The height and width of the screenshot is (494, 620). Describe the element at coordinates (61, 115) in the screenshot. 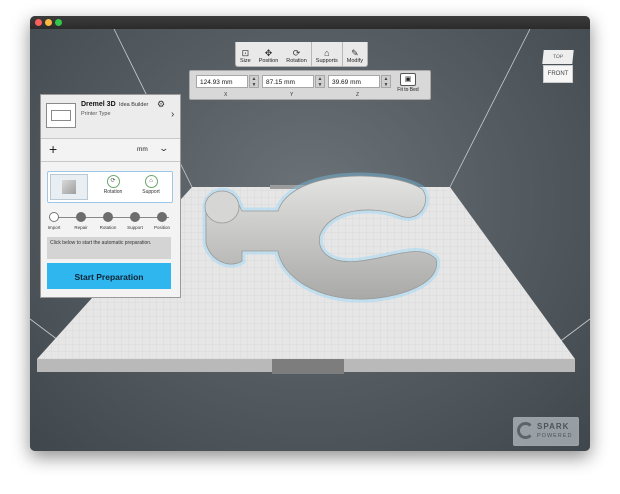

I see `printer-icon` at that location.